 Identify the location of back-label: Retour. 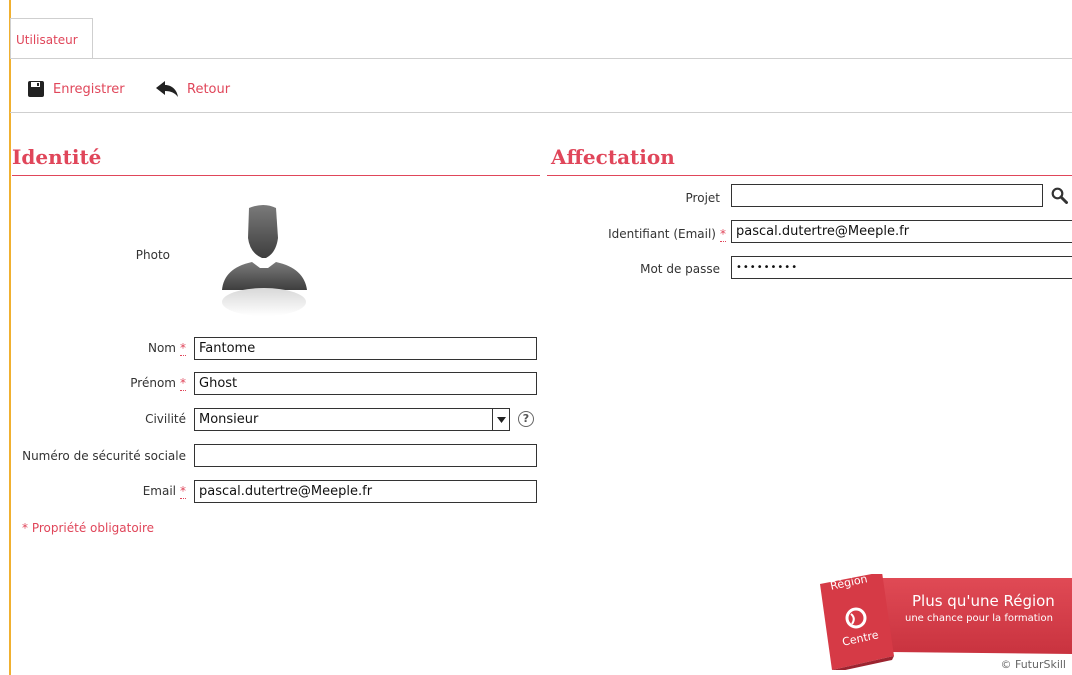
(209, 89).